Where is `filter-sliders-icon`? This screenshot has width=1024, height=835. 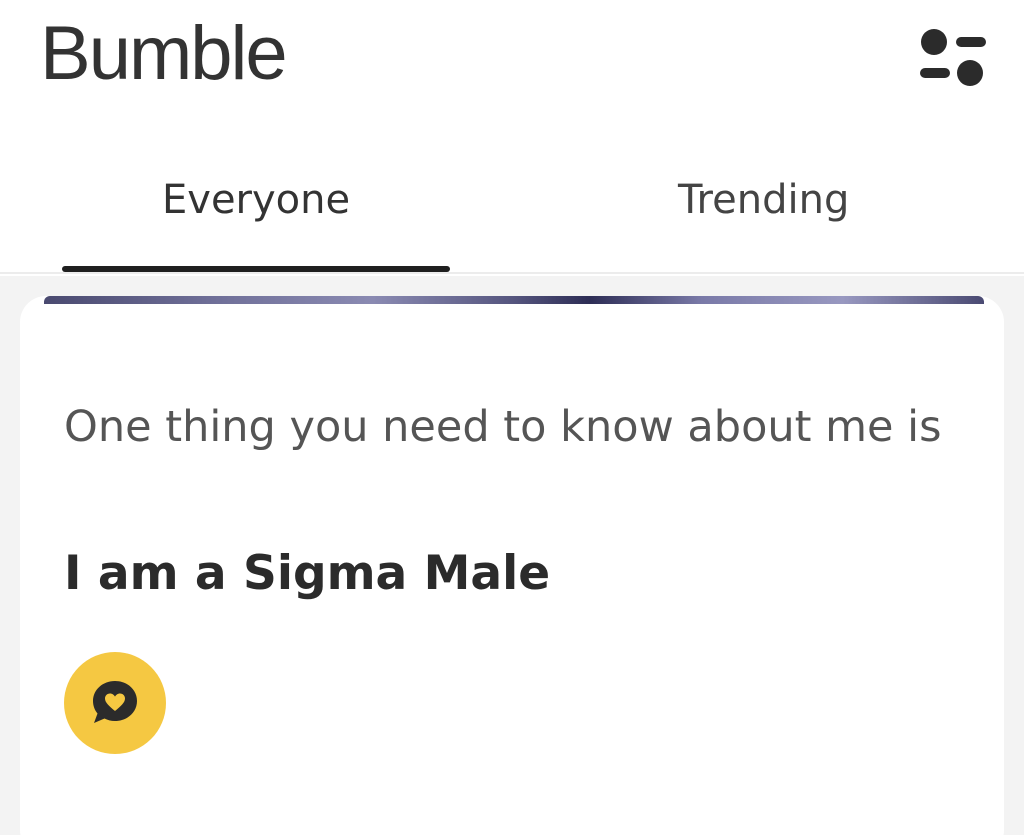 filter-sliders-icon is located at coordinates (953, 57).